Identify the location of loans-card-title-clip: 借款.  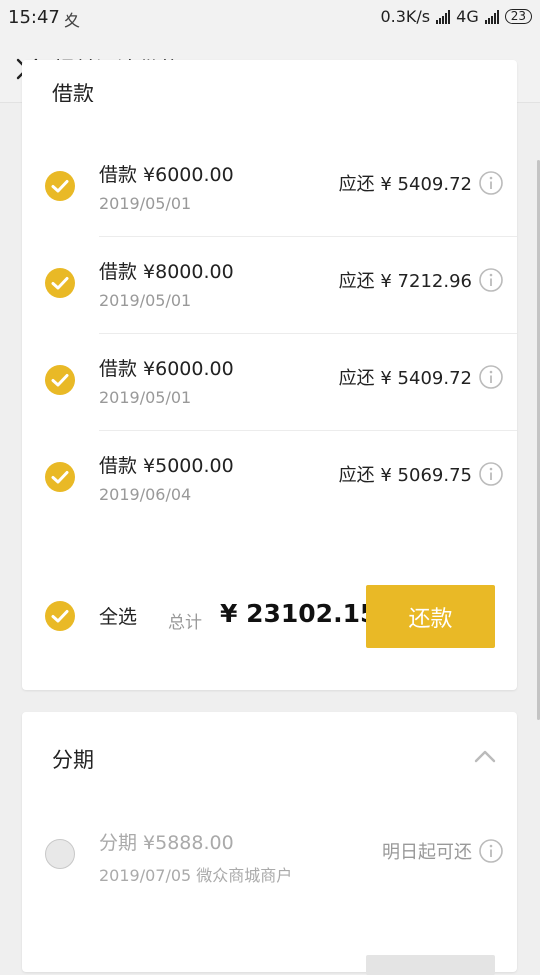
(82, 81).